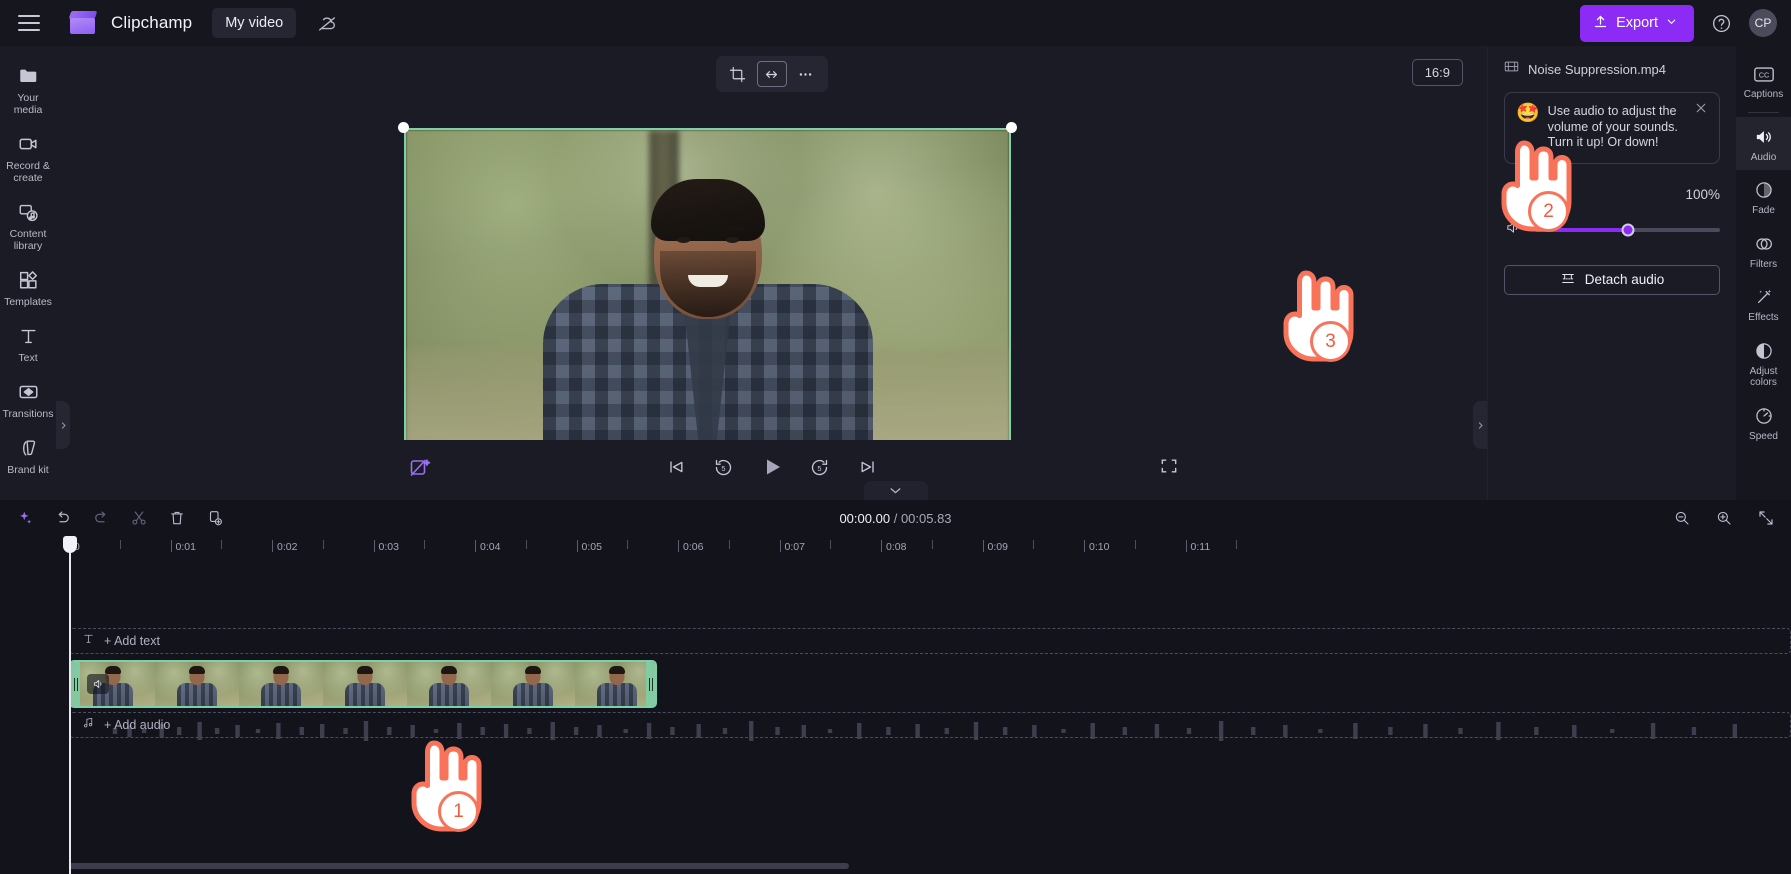 This screenshot has width=1791, height=874. Describe the element at coordinates (28, 358) in the screenshot. I see `sidebar-item-label: Text` at that location.